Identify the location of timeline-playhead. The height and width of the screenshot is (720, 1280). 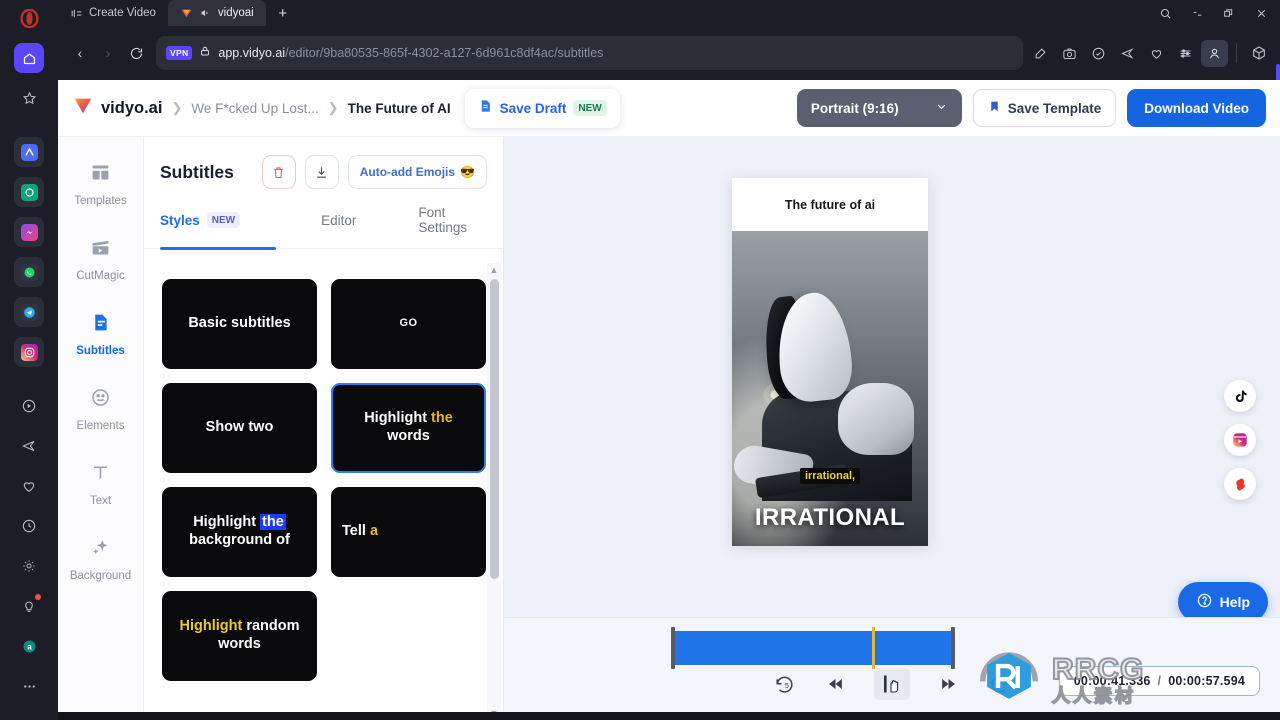
(873, 648).